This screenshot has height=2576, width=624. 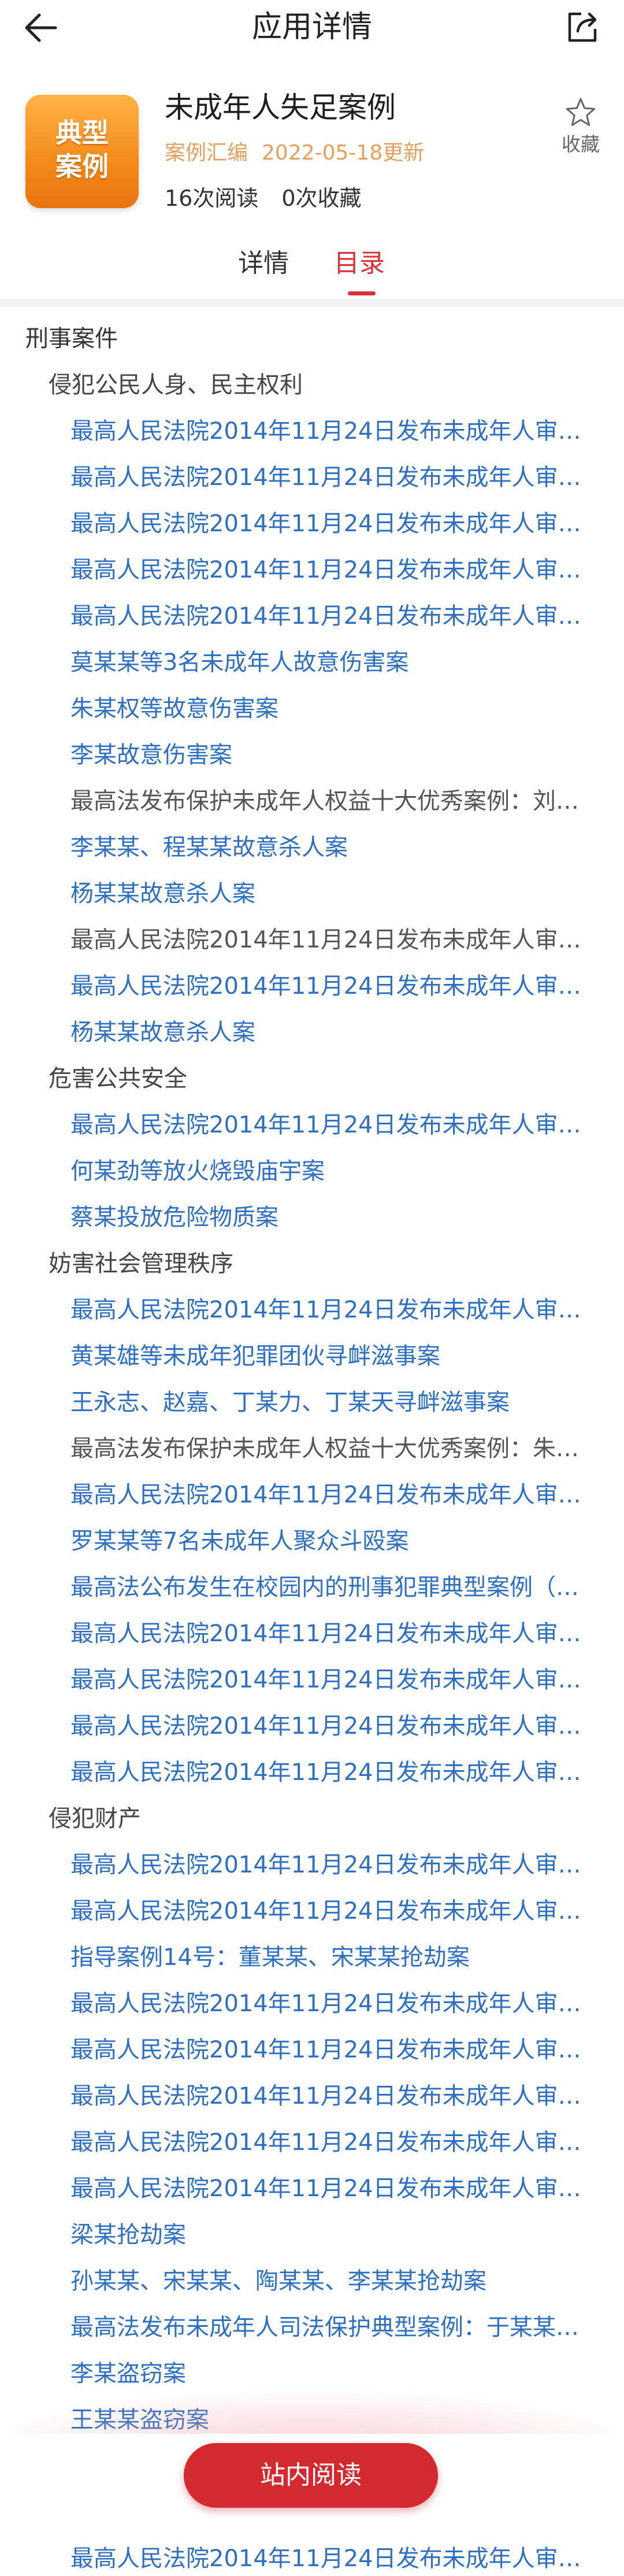 What do you see at coordinates (330, 1403) in the screenshot?
I see `catalog-item-link: 王永志、赵嘉、丁某力、丁某天寻衅滋事案` at bounding box center [330, 1403].